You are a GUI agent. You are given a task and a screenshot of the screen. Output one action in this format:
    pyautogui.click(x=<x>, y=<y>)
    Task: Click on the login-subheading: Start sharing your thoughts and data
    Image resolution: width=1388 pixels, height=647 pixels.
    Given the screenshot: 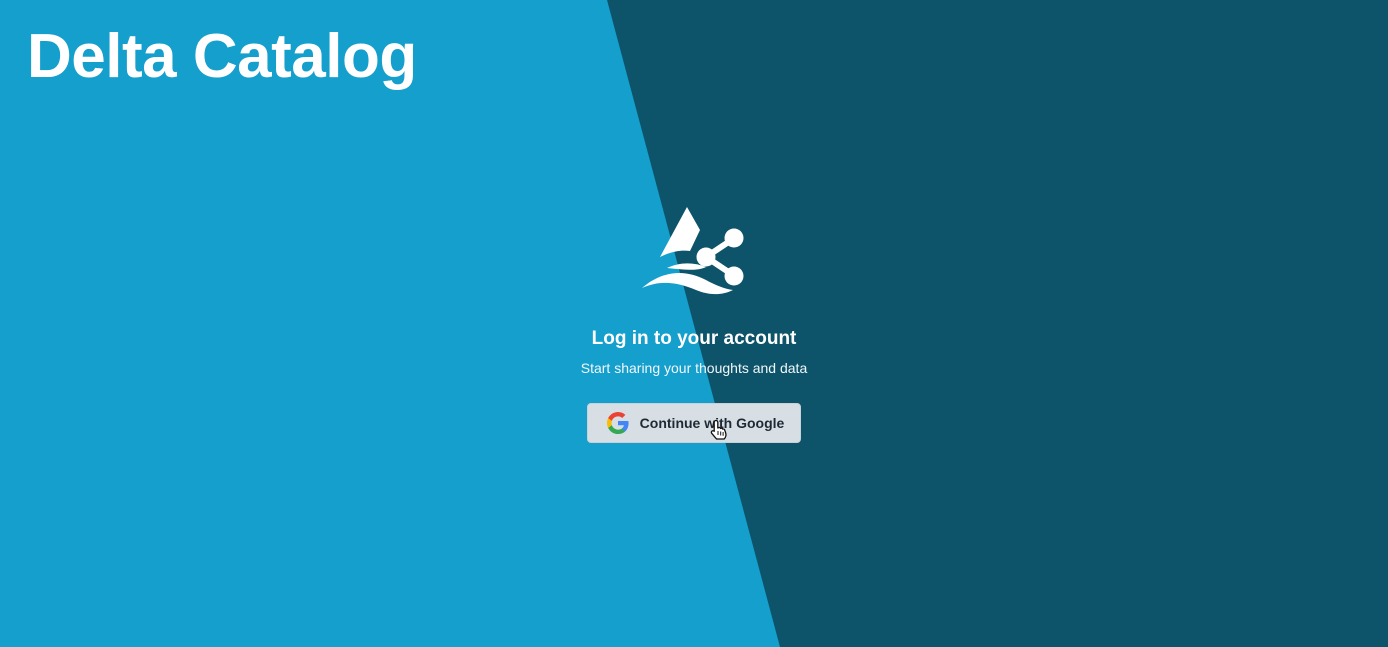 What is the action you would take?
    pyautogui.click(x=694, y=367)
    